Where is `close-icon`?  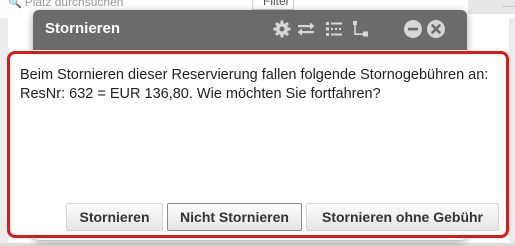
close-icon is located at coordinates (436, 29).